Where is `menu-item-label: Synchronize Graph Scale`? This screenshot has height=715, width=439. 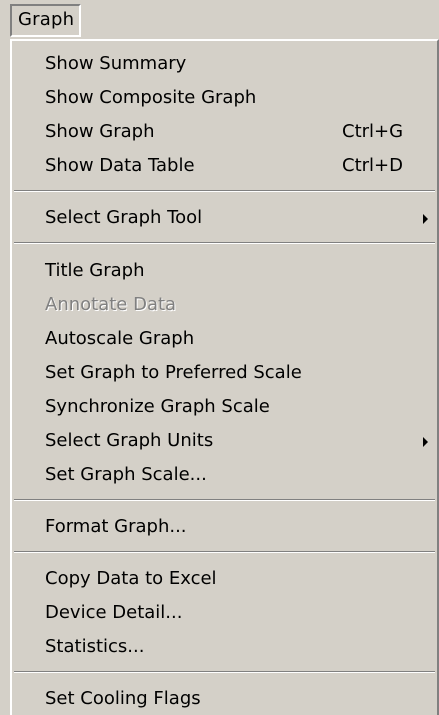
menu-item-label: Synchronize Graph Scale is located at coordinates (157, 406).